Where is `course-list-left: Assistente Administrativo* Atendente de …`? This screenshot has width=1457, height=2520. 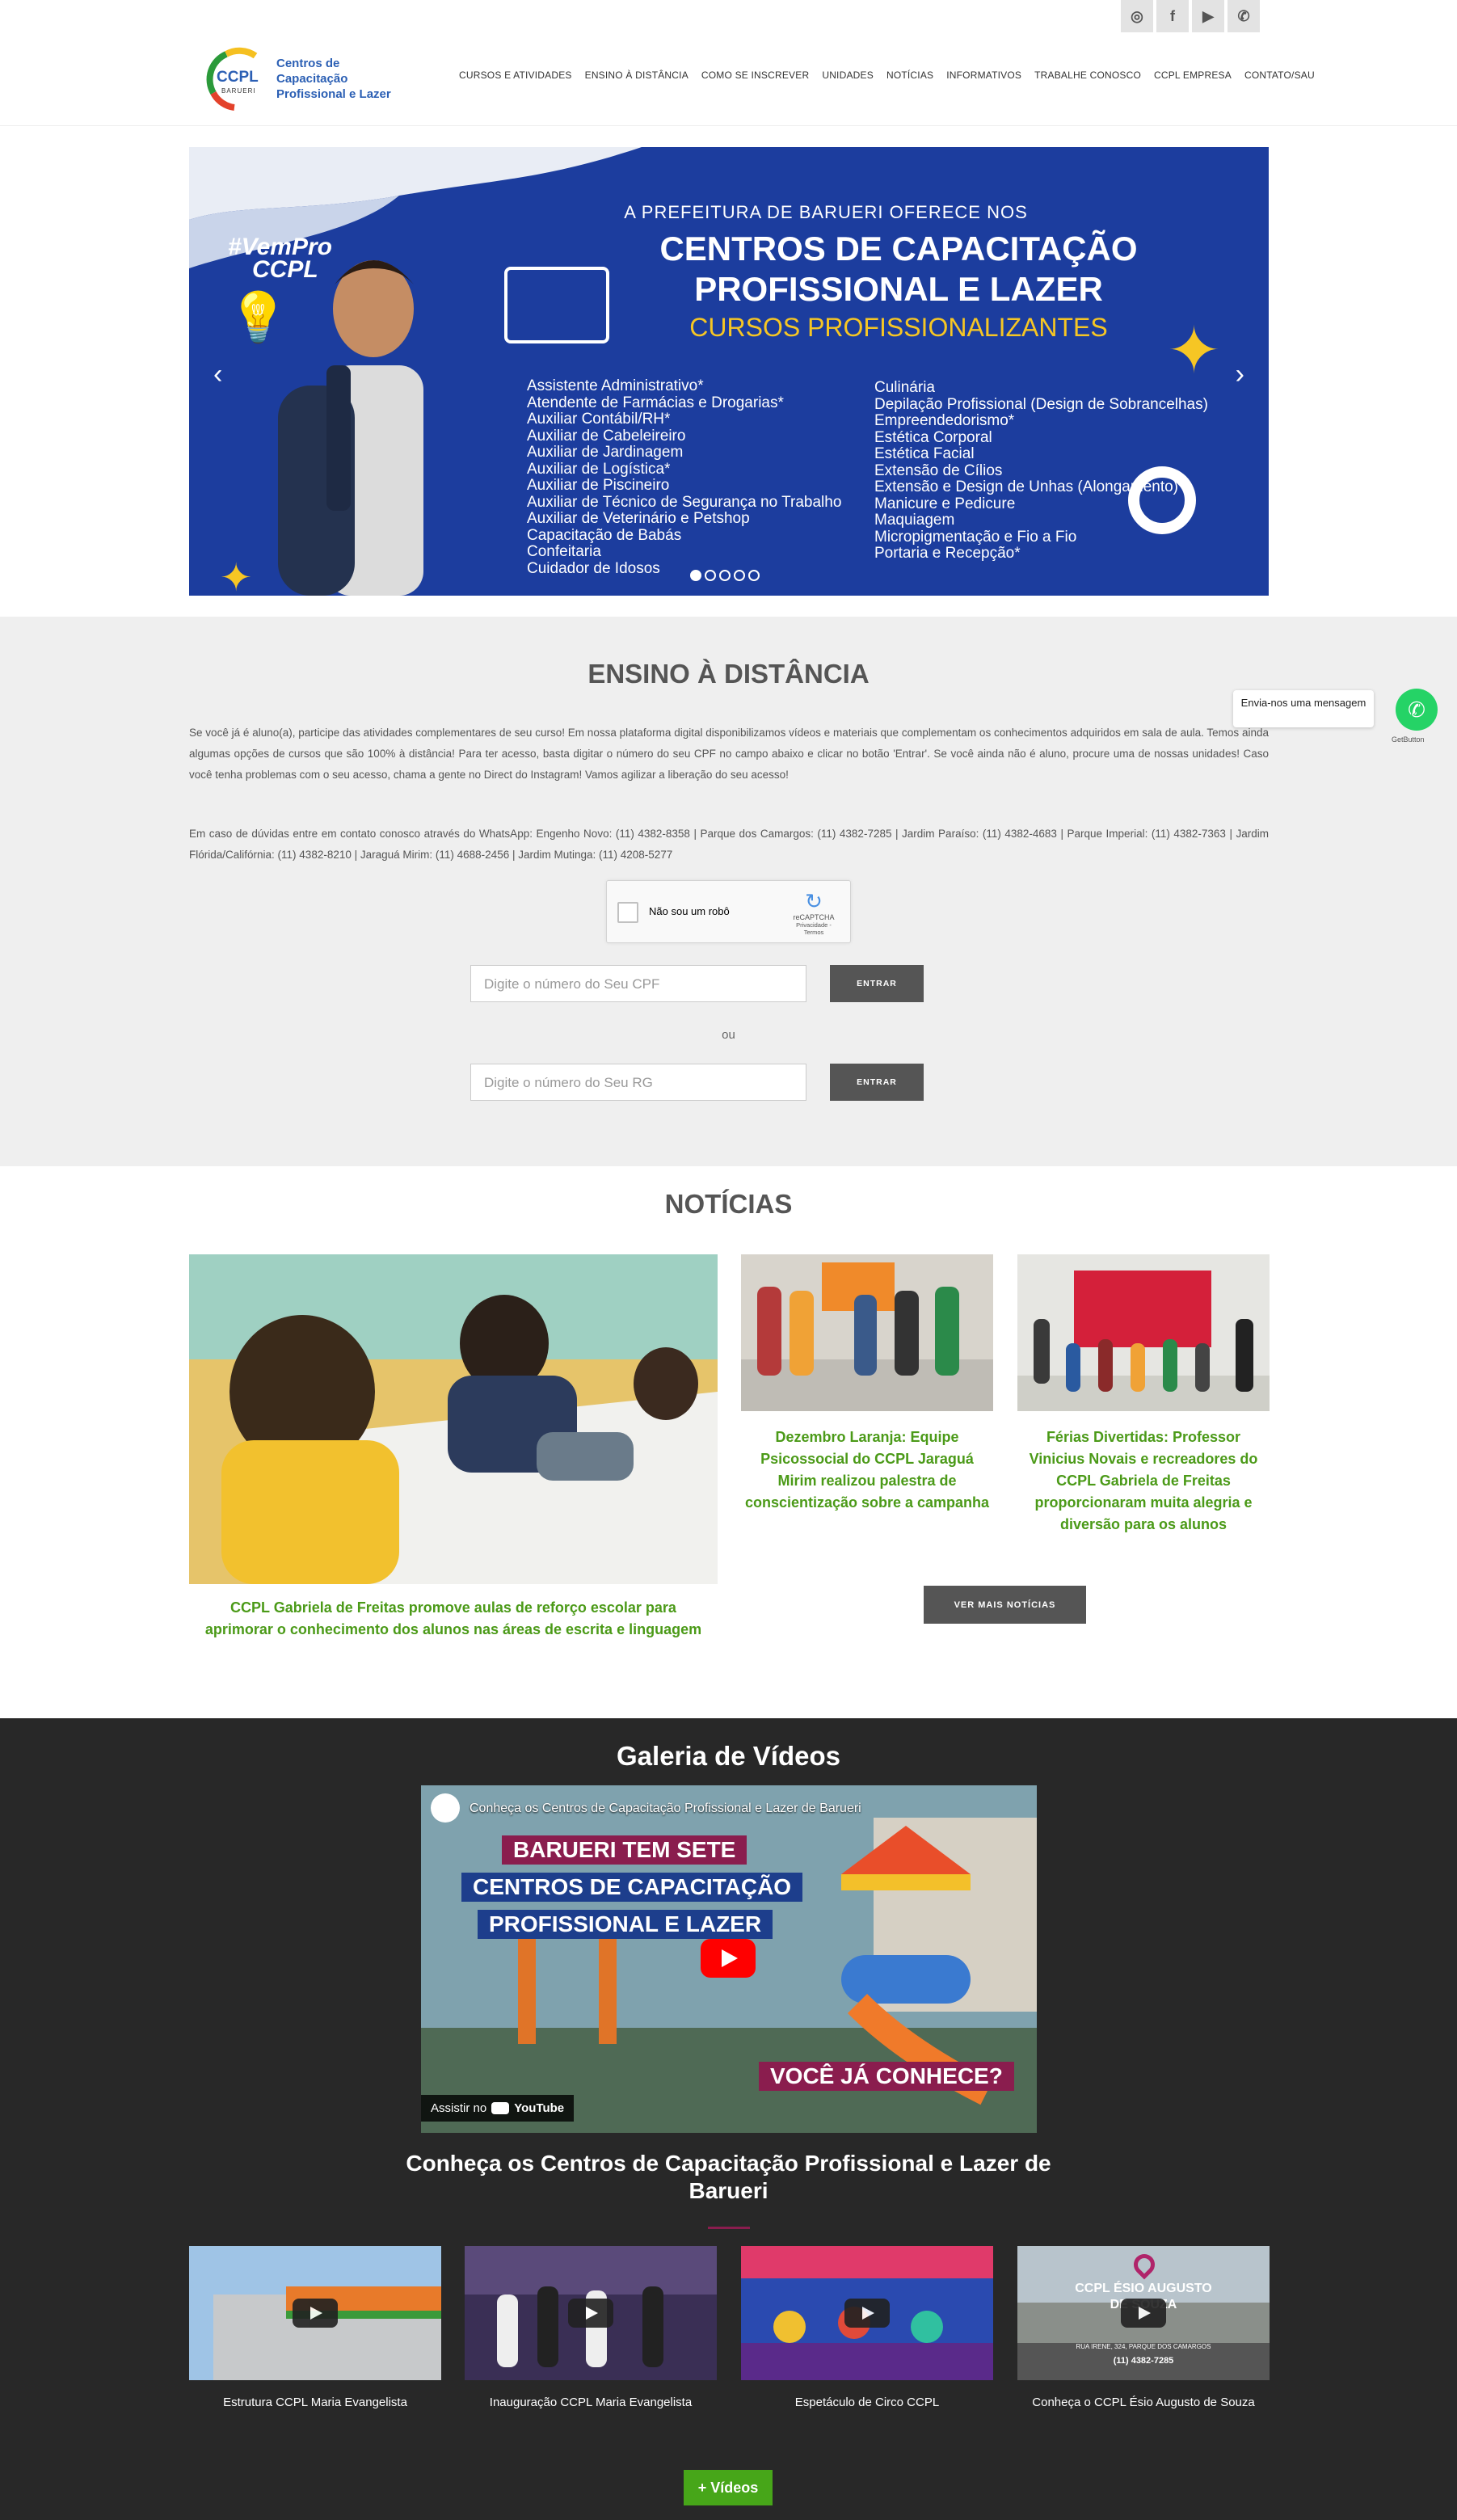
course-list-left: Assistente Administrativo* Atendente de … is located at coordinates (684, 477).